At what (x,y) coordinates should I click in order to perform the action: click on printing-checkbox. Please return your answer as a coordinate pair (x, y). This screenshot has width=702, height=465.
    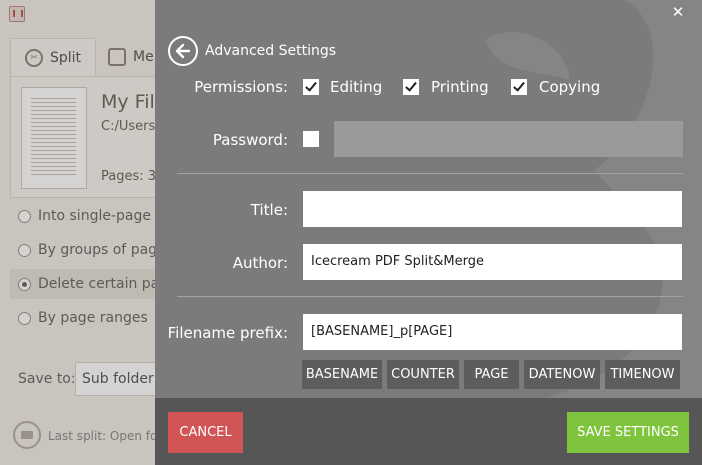
    Looking at the image, I should click on (411, 87).